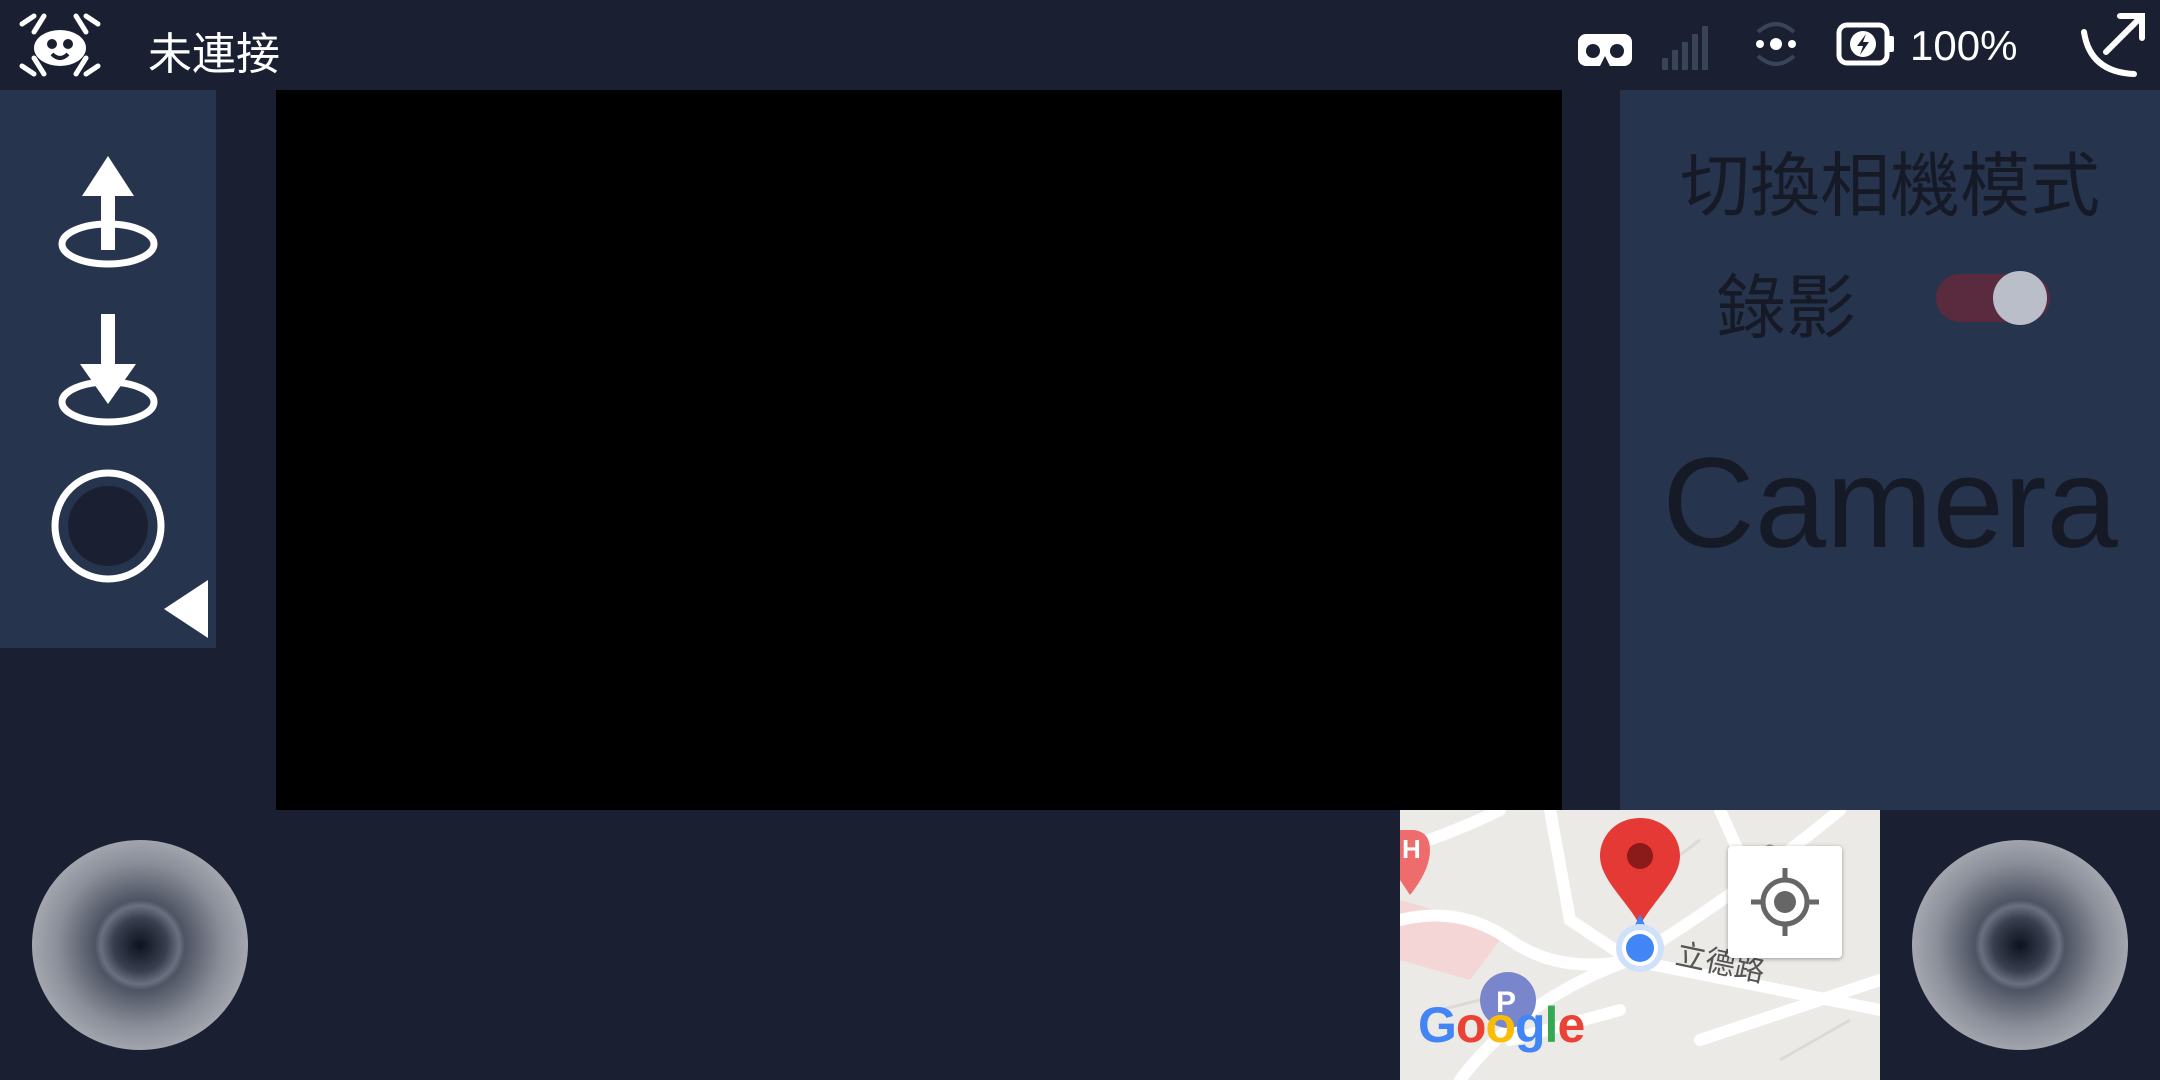  Describe the element at coordinates (1786, 308) in the screenshot. I see `record-label: 錄影` at that location.